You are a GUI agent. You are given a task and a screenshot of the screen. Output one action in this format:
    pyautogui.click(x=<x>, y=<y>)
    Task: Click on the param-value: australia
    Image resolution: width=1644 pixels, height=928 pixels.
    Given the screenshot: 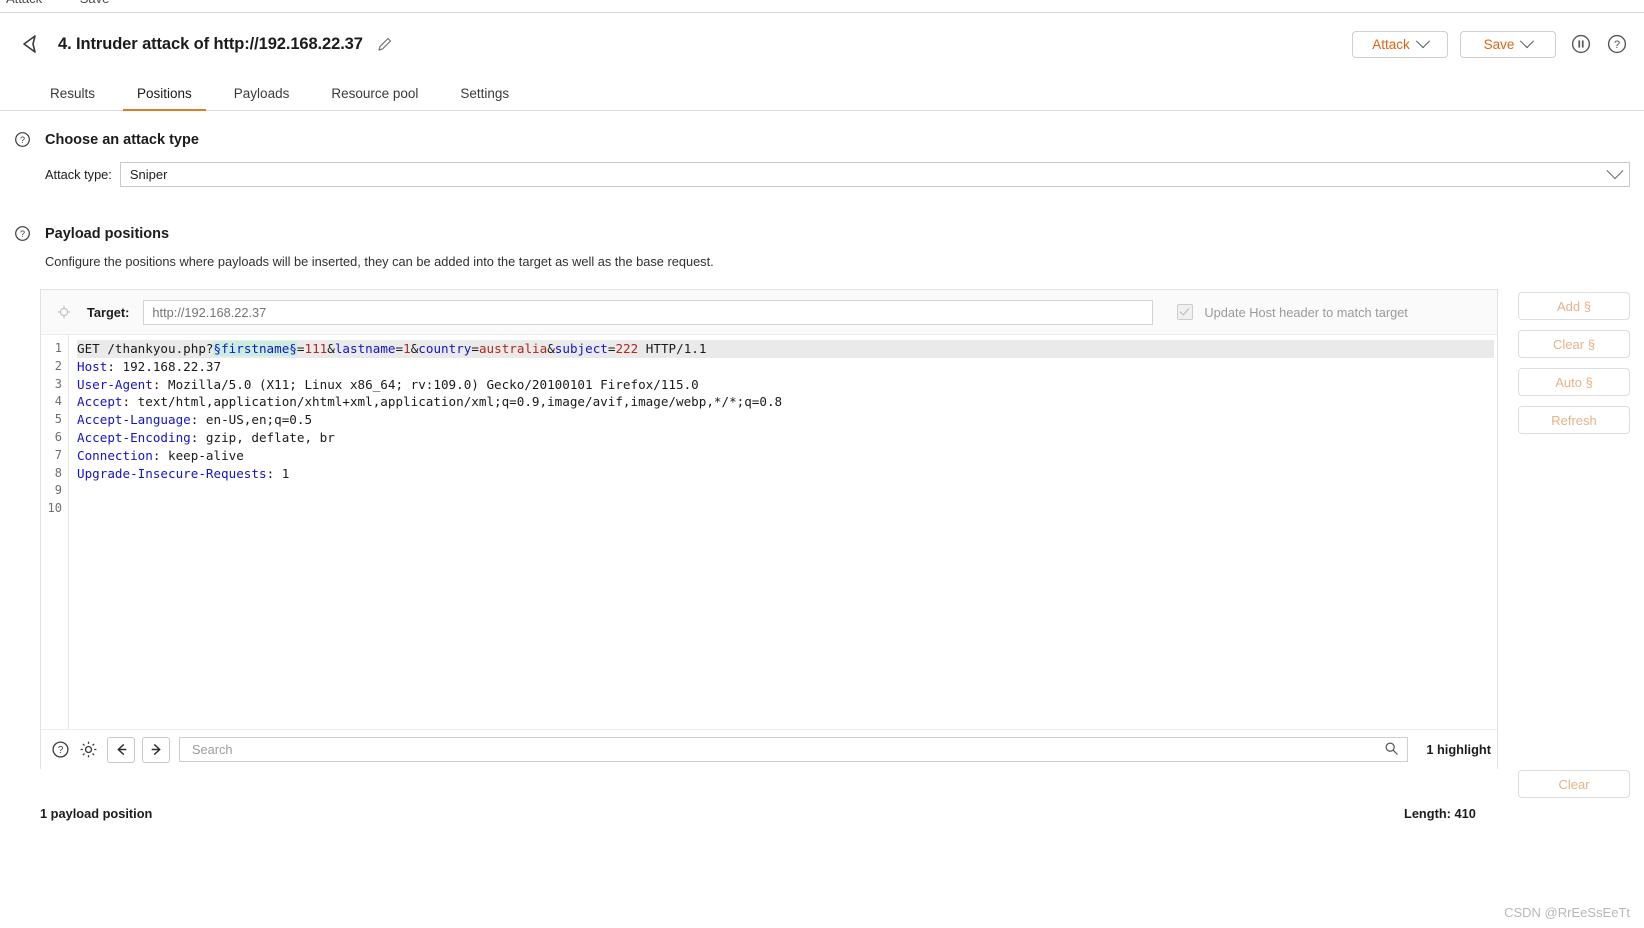 What is the action you would take?
    pyautogui.click(x=513, y=348)
    